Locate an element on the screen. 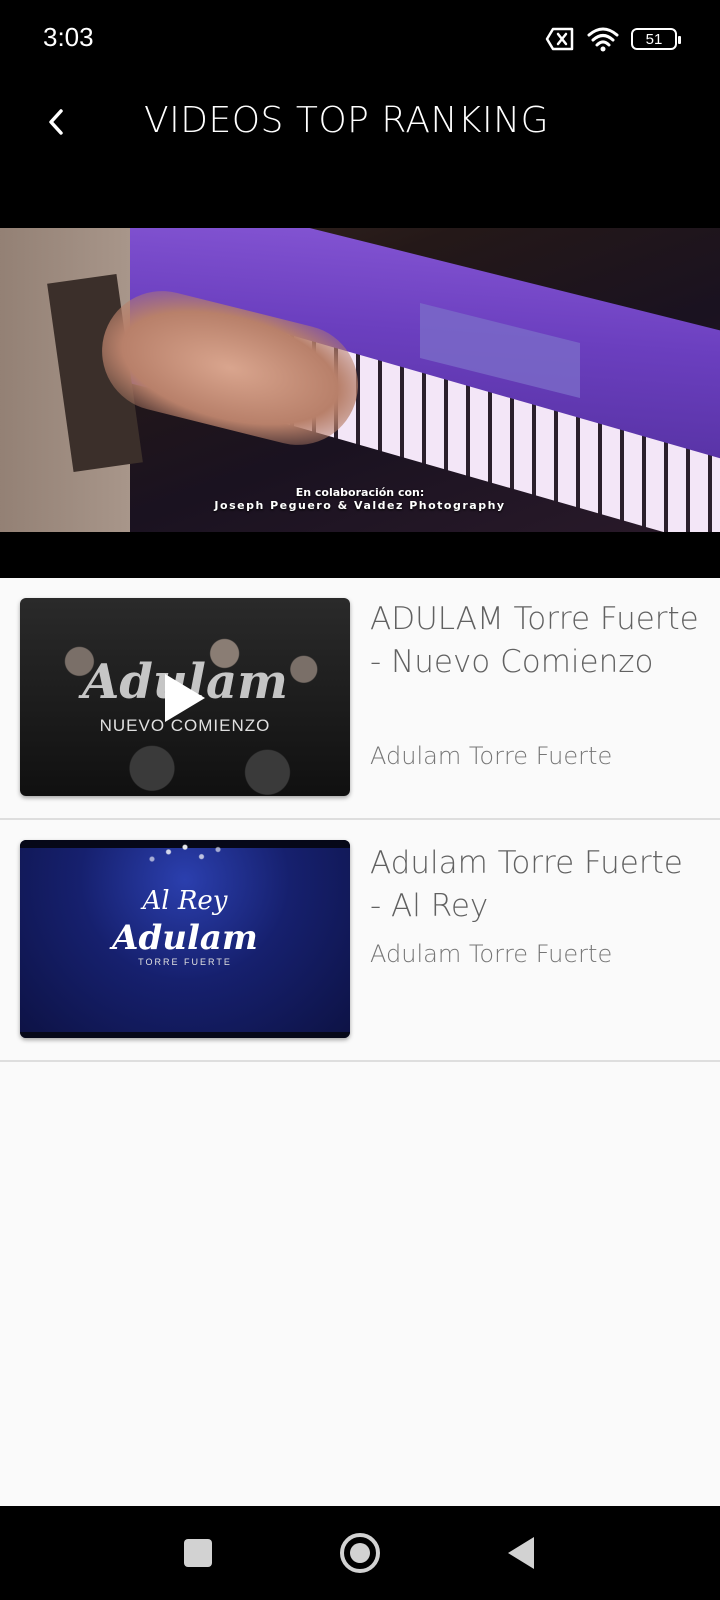 This screenshot has width=720, height=1600. video-thumbnail: Adulam NUEVO COMIENZO is located at coordinates (185, 697).